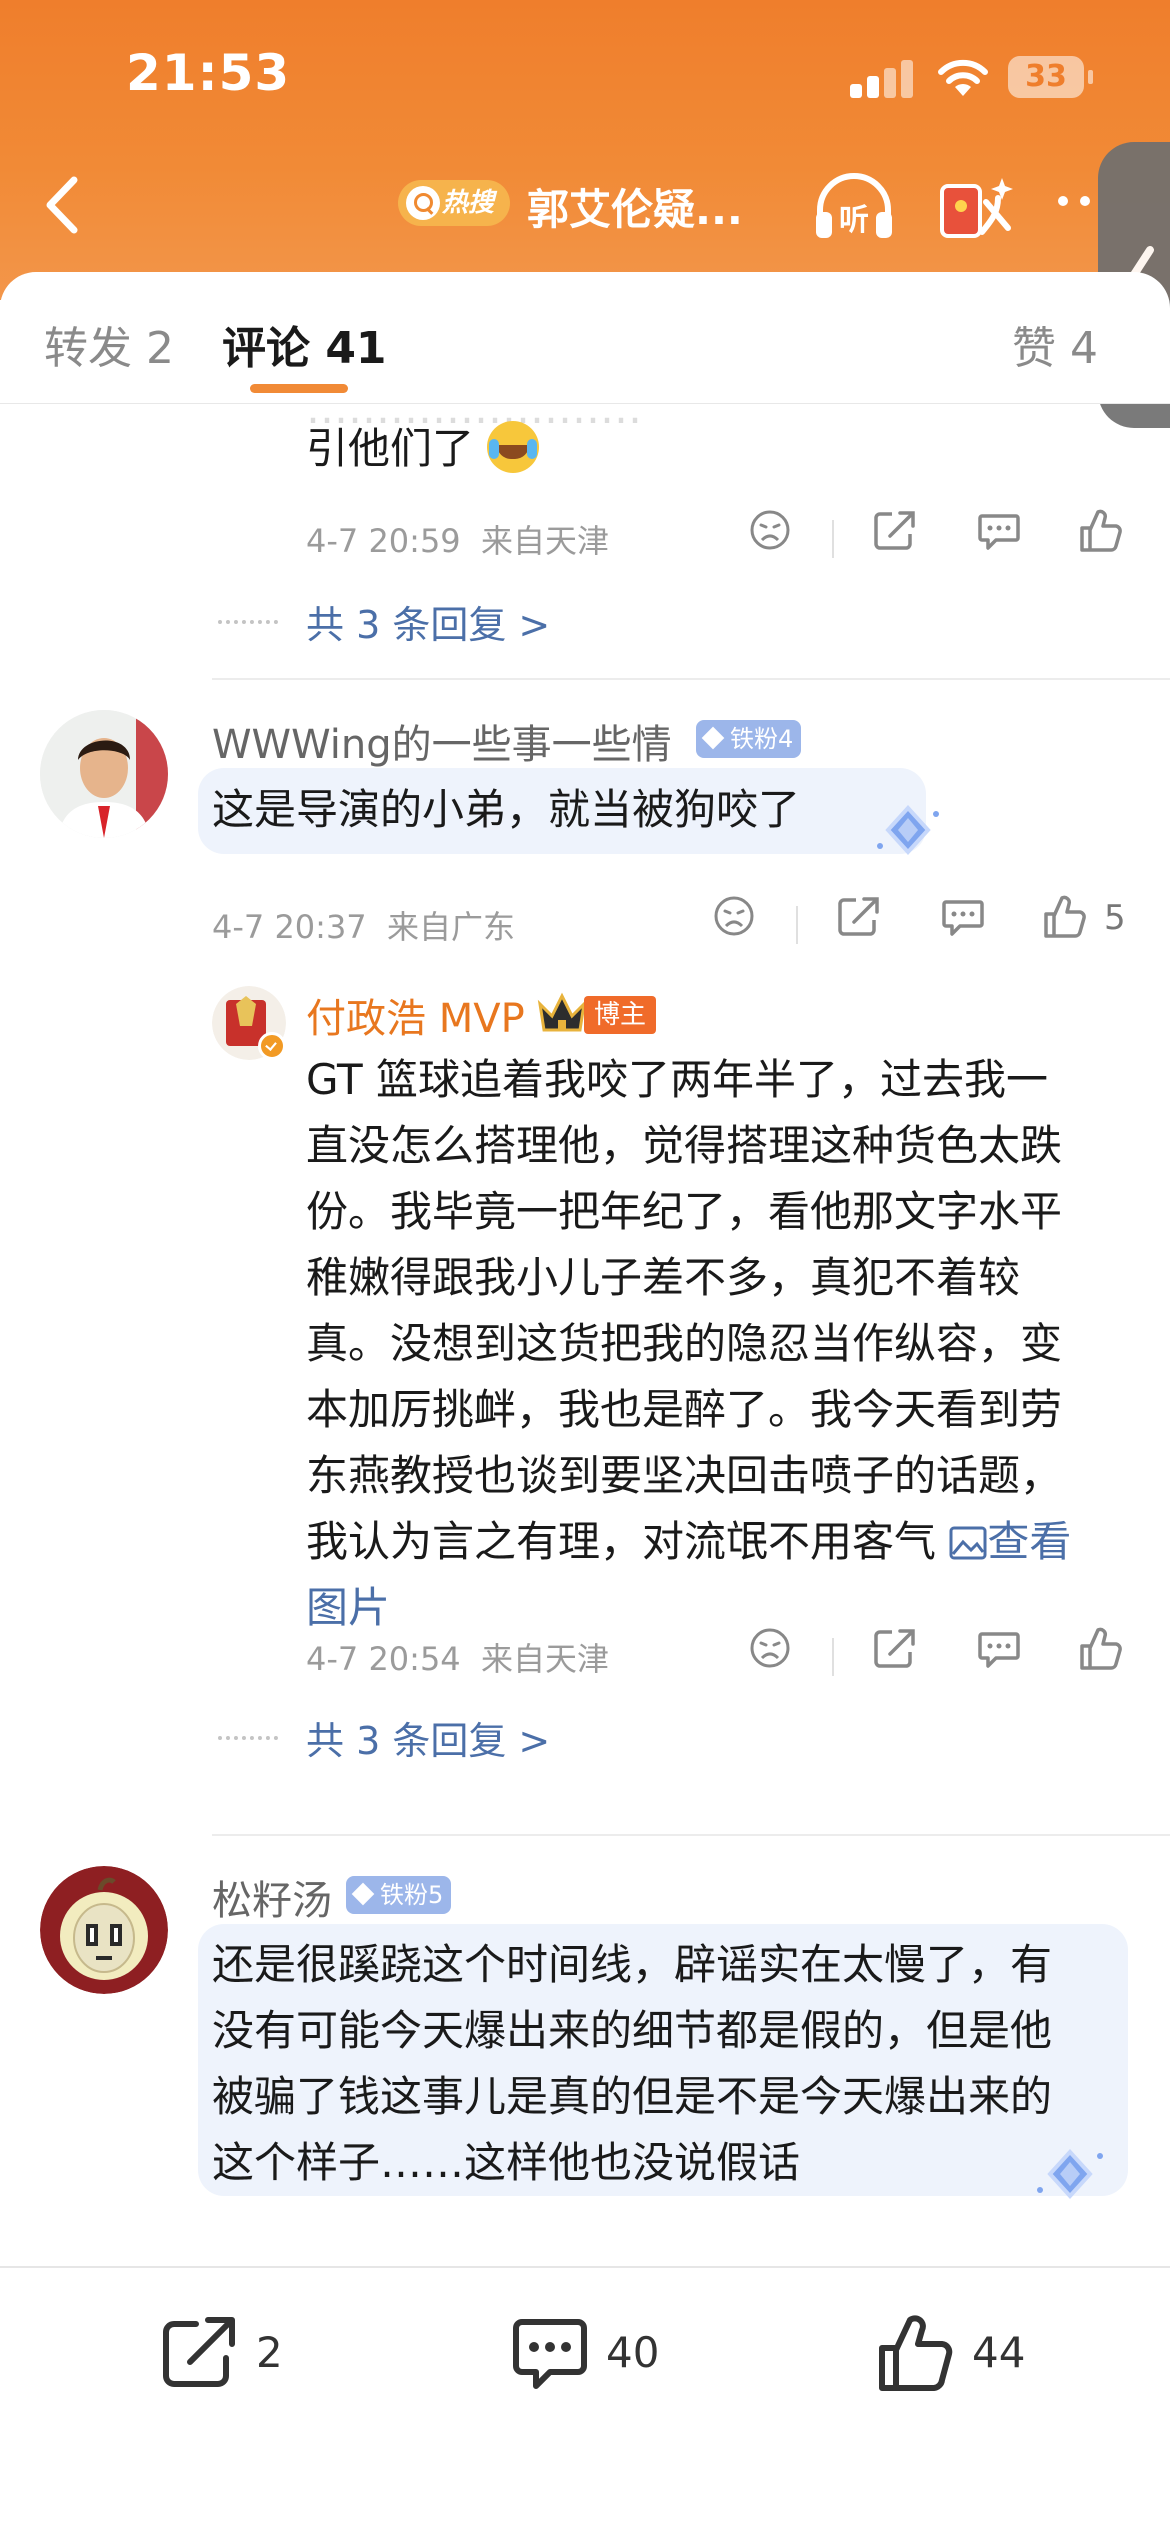  What do you see at coordinates (513, 447) in the screenshot?
I see `laughing-crying-emoji-icon` at bounding box center [513, 447].